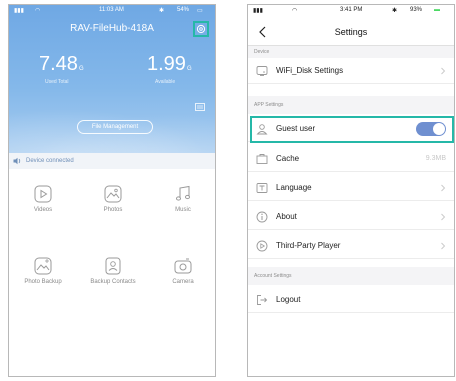 This screenshot has height=381, width=456. What do you see at coordinates (112, 161) in the screenshot?
I see `connection-status-bar: Device connected` at bounding box center [112, 161].